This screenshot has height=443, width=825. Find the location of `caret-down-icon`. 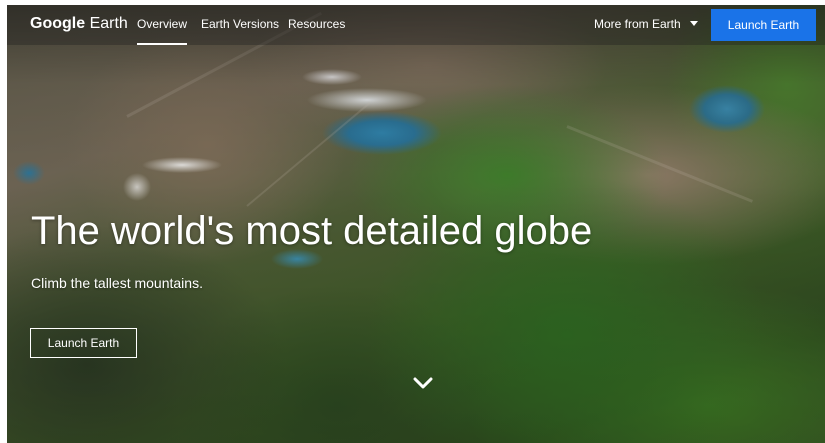

caret-down-icon is located at coordinates (693, 23).